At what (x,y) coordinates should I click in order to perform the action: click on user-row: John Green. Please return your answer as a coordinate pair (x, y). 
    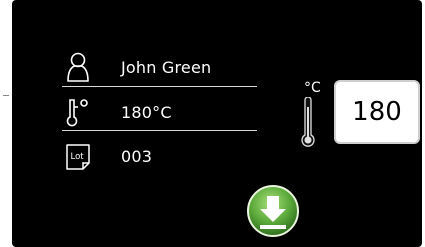
    Looking at the image, I should click on (159, 67).